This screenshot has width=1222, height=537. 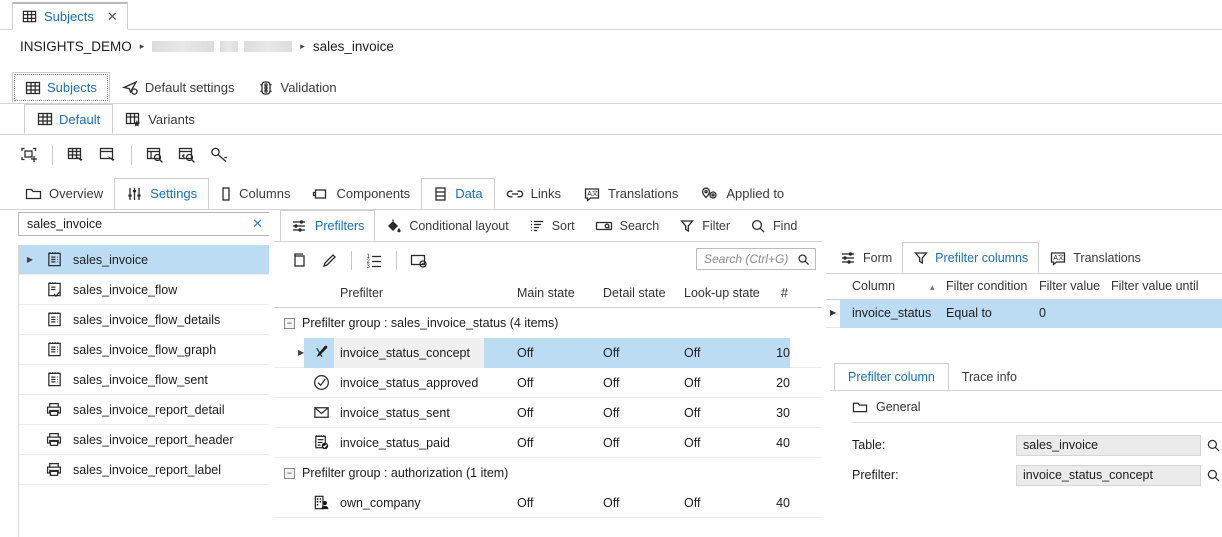 I want to click on check-circle-icon, so click(x=321, y=382).